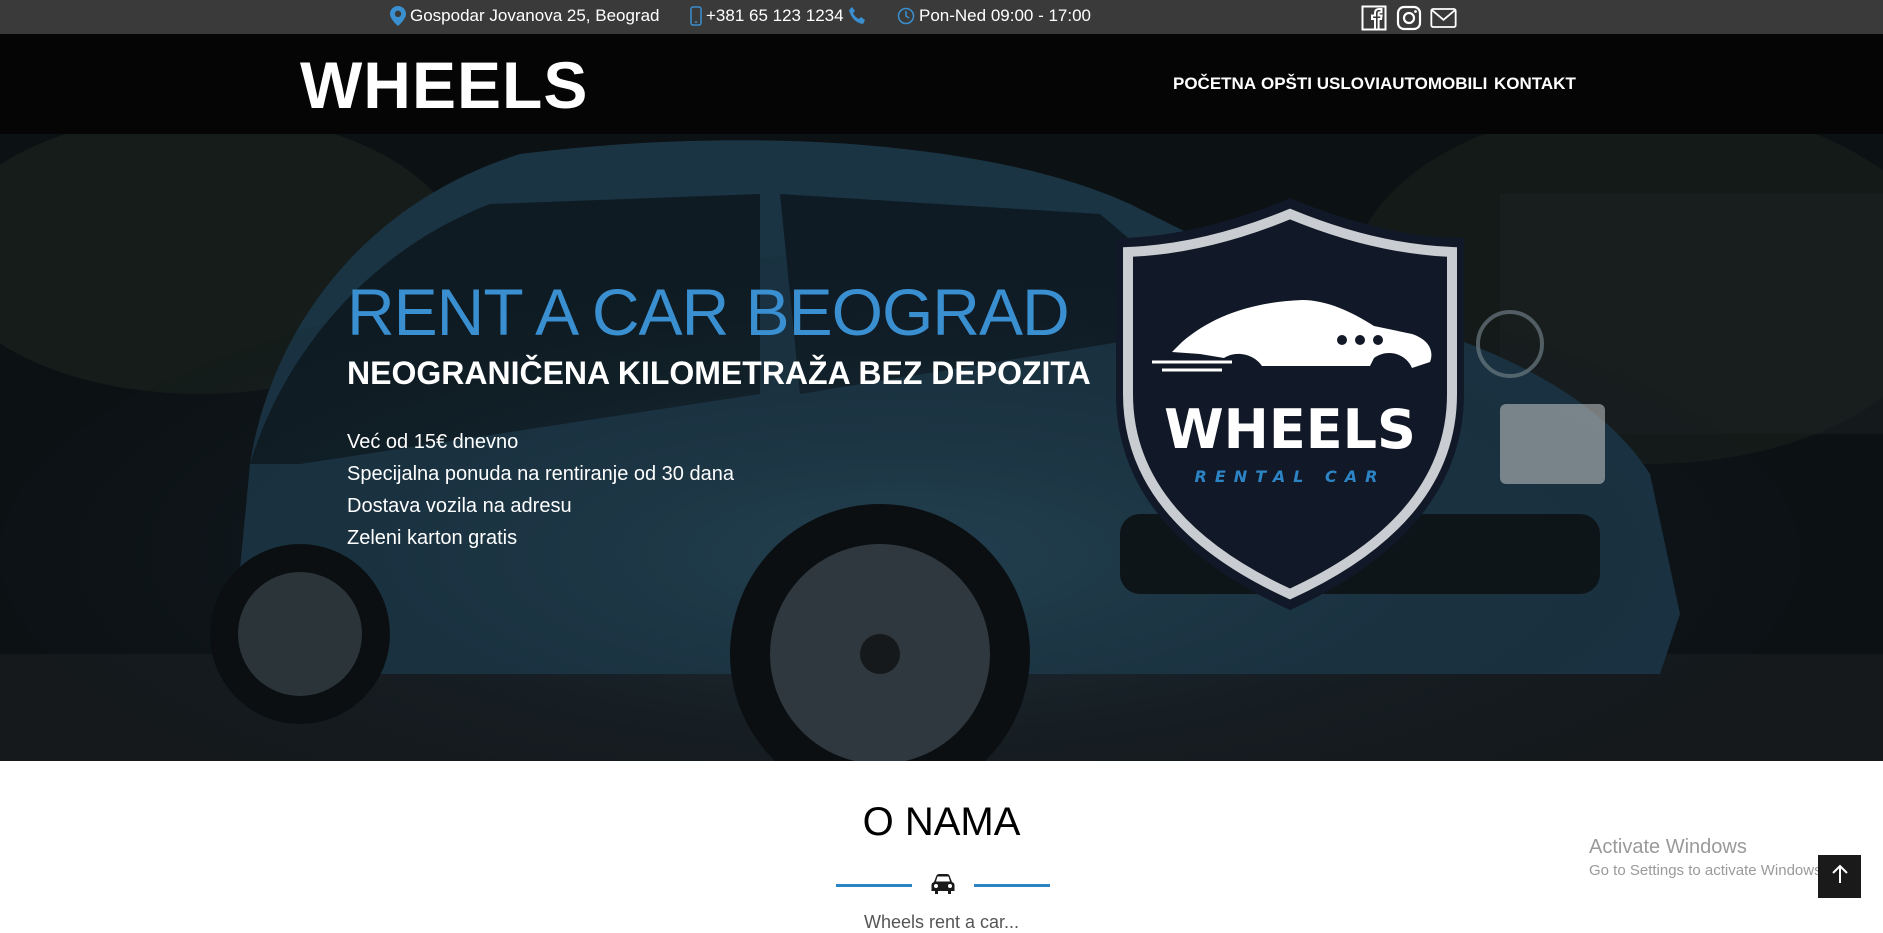 This screenshot has height=933, width=1883. I want to click on mobile-phone-icon, so click(696, 16).